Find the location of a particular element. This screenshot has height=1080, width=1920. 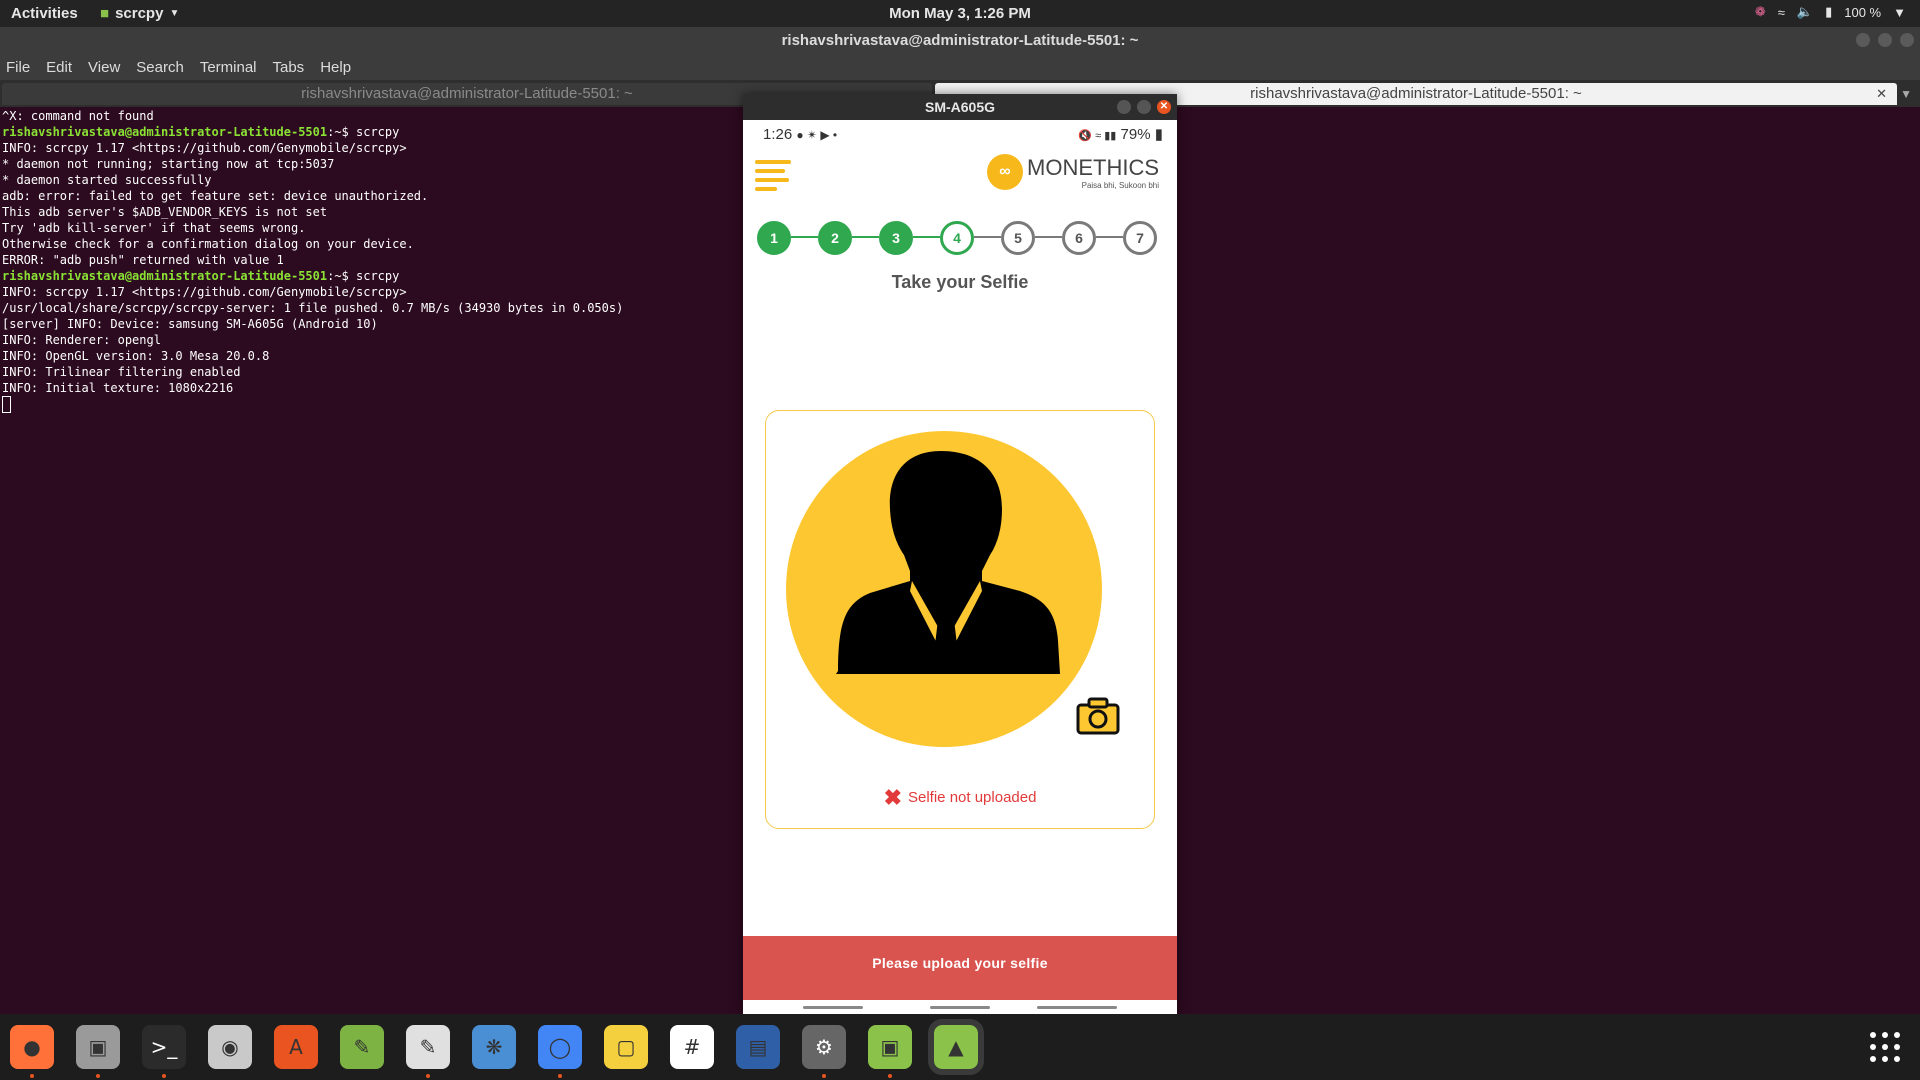

android-icon: ▲ is located at coordinates (956, 1047).